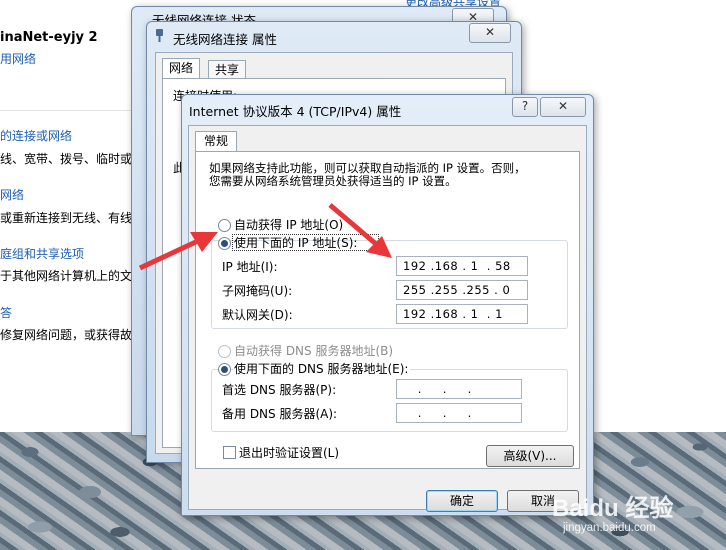  Describe the element at coordinates (609, 528) in the screenshot. I see `baidu-watermark-url: jingyan.baidu.com` at that location.